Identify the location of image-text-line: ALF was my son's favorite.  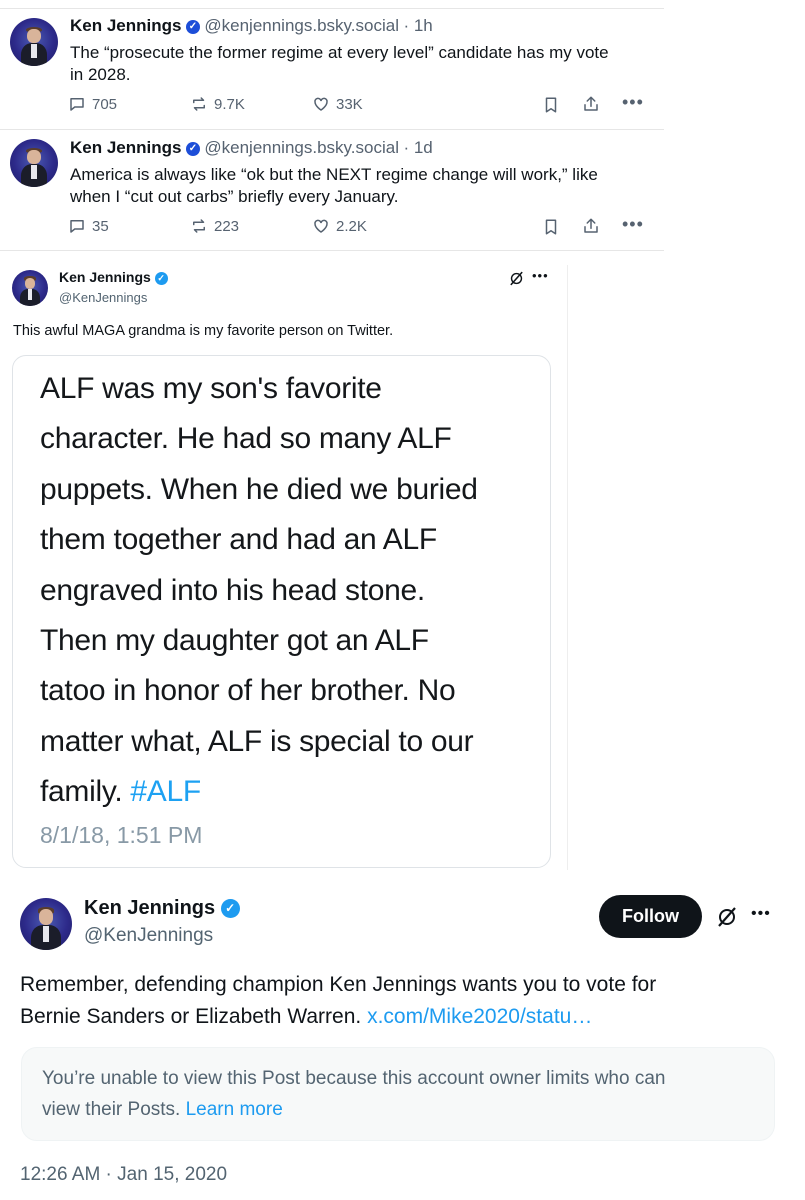
(211, 388).